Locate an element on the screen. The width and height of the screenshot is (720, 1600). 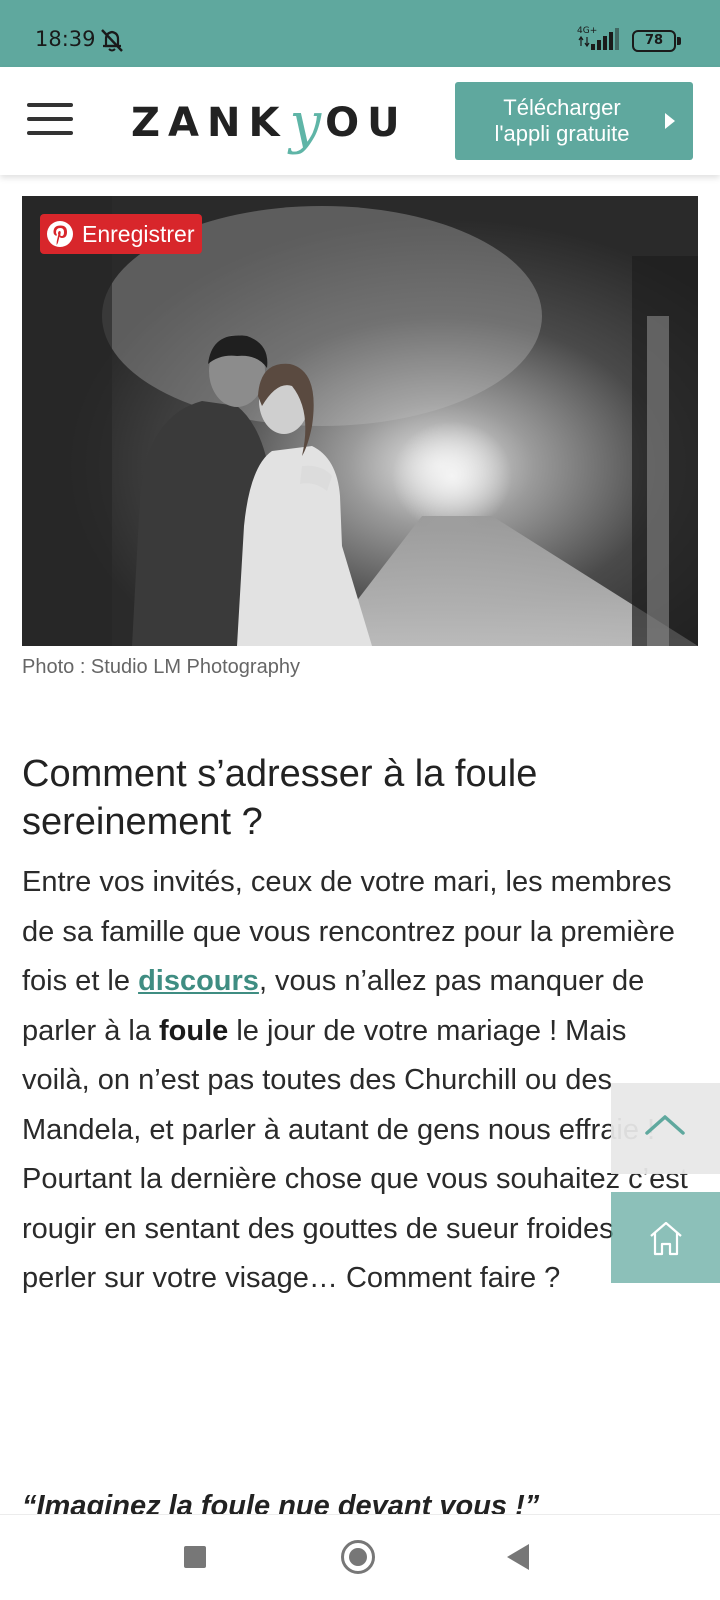
back-triangle-icon is located at coordinates (518, 1557).